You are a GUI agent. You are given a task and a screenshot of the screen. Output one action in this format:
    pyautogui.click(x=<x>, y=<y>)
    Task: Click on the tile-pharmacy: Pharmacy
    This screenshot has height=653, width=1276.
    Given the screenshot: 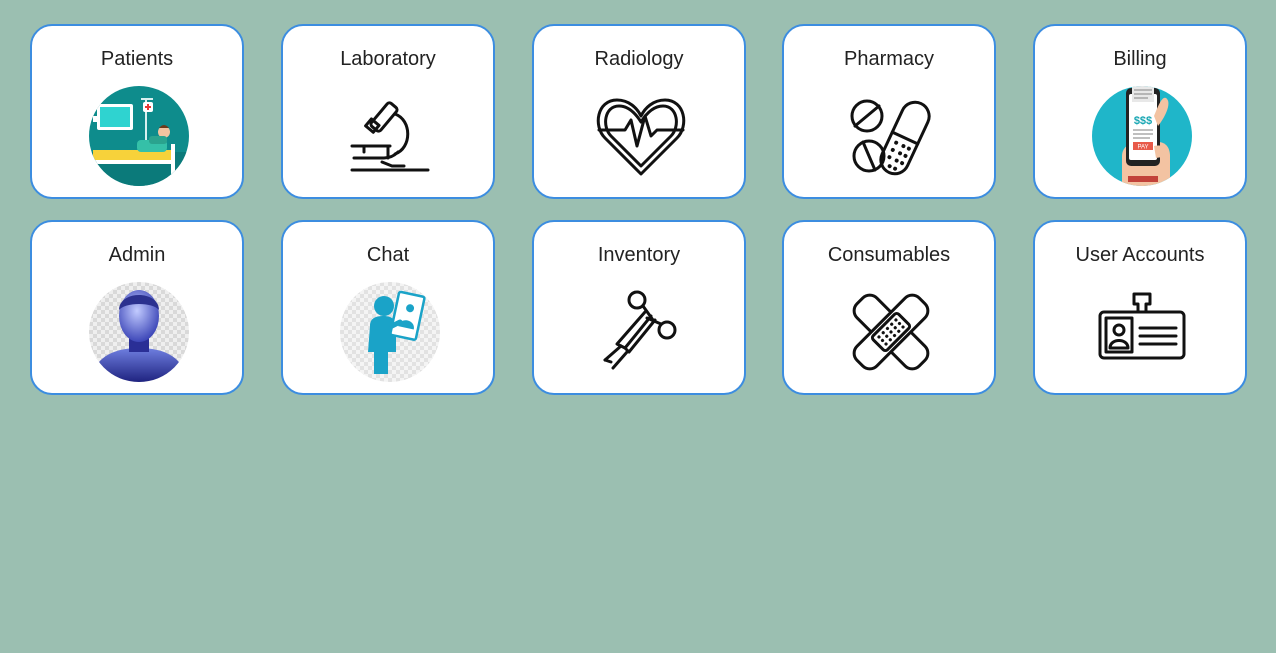 What is the action you would take?
    pyautogui.click(x=889, y=111)
    